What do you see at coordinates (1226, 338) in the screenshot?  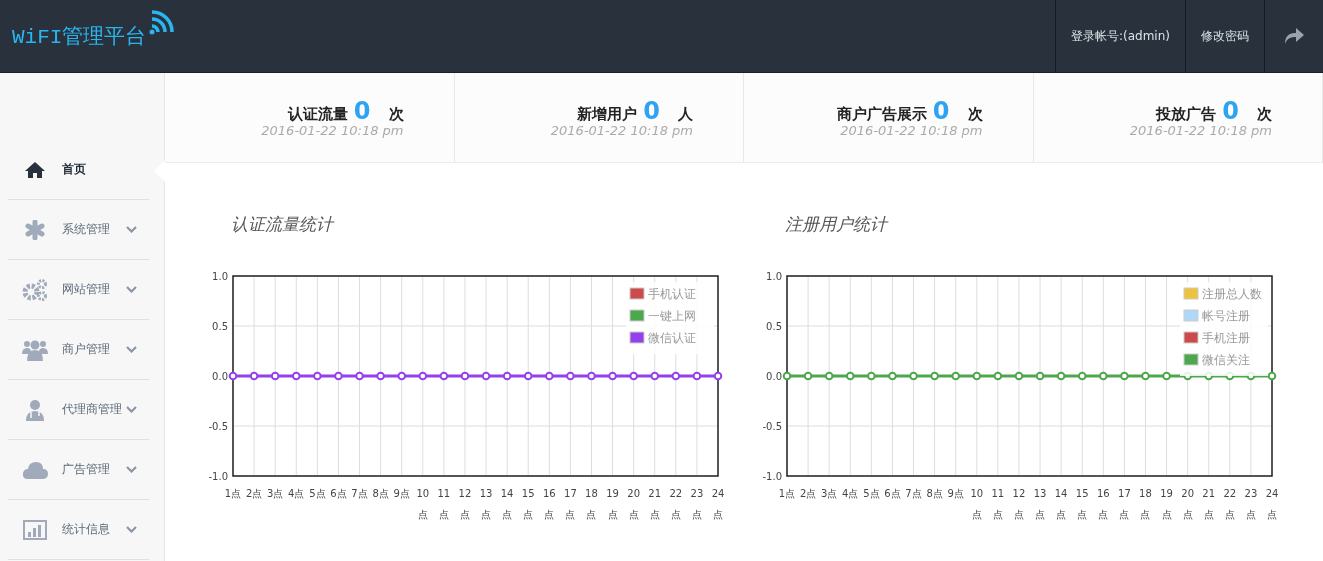 I see `legend-label: 手机注册` at bounding box center [1226, 338].